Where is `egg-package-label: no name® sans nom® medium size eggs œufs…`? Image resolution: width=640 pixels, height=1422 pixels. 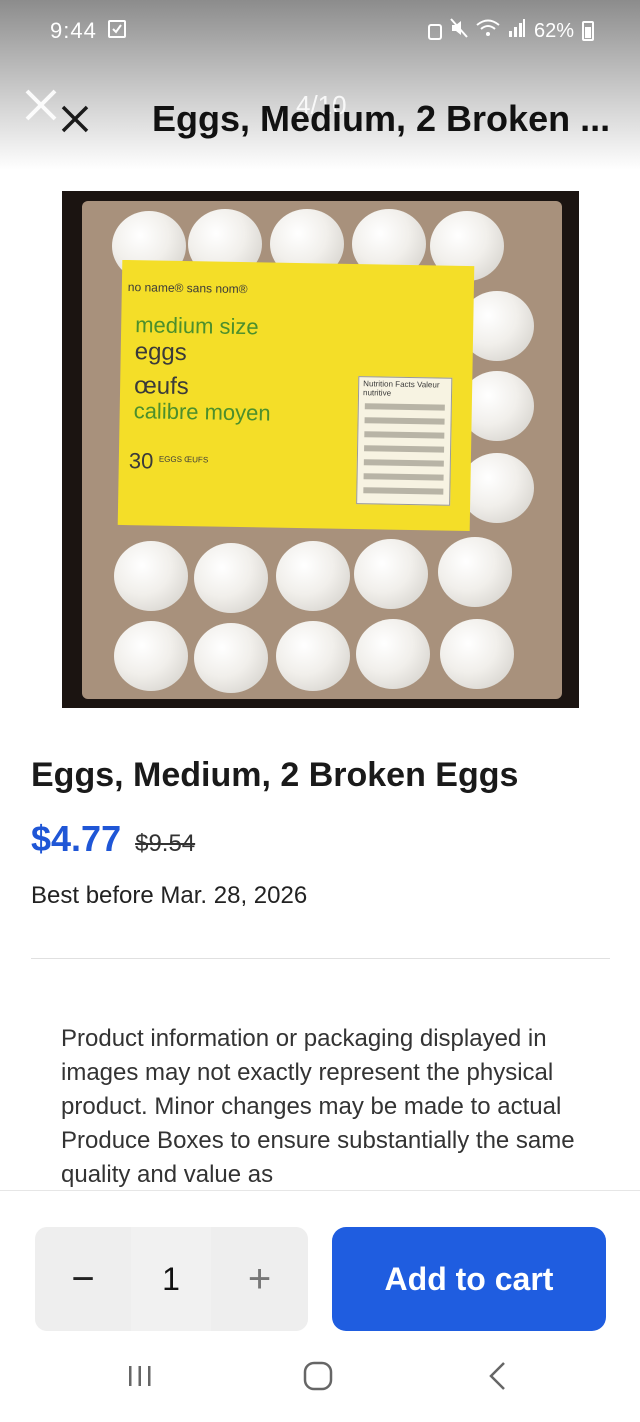 egg-package-label: no name® sans nom® medium size eggs œufs… is located at coordinates (296, 395).